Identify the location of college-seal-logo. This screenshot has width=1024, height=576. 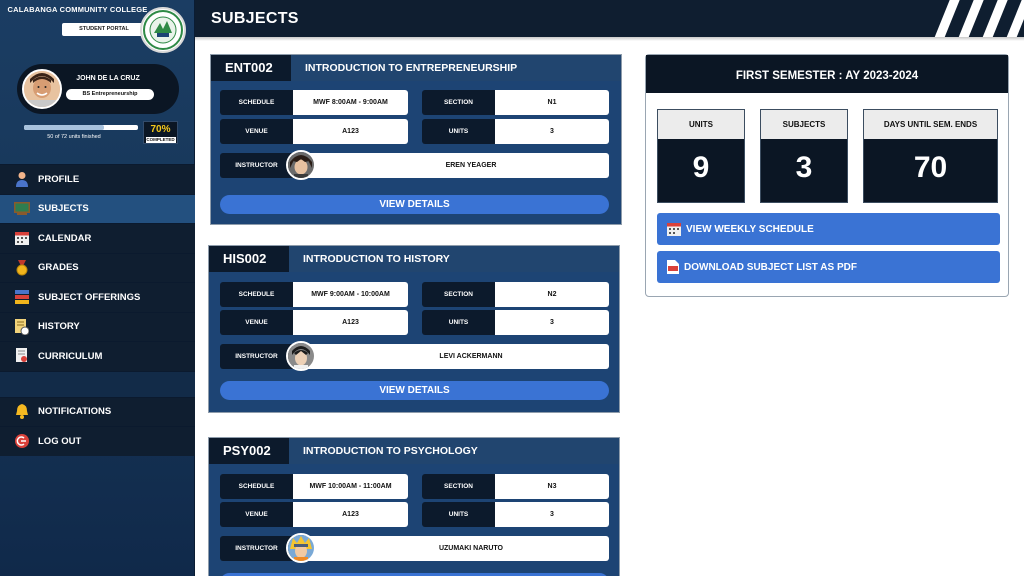
(163, 30).